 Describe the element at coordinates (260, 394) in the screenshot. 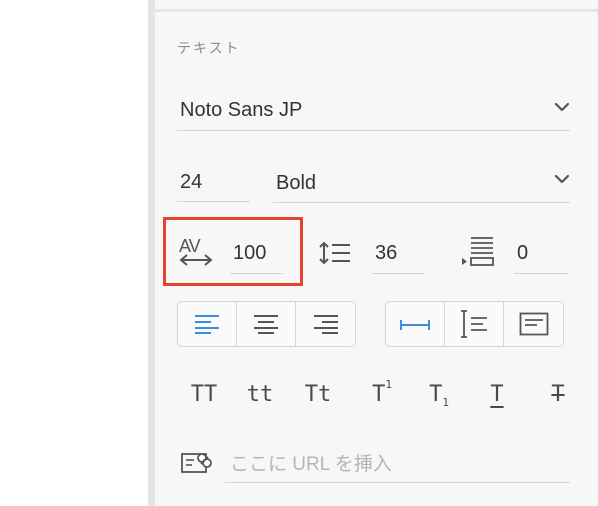

I see `lowercase-button: tt` at that location.